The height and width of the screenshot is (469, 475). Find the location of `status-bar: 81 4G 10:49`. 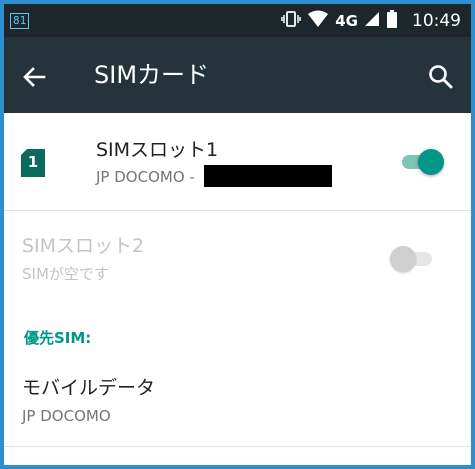

status-bar: 81 4G 10:49 is located at coordinates (237, 20).